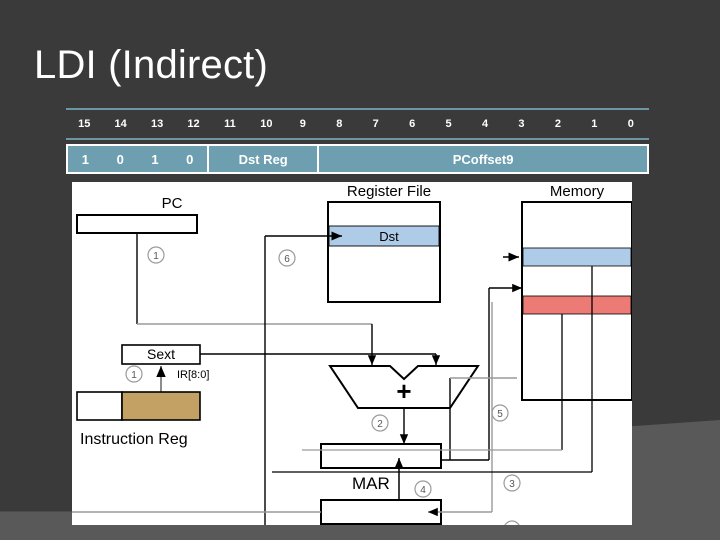  Describe the element at coordinates (230, 124) in the screenshot. I see `bit-label-11: 11` at that location.